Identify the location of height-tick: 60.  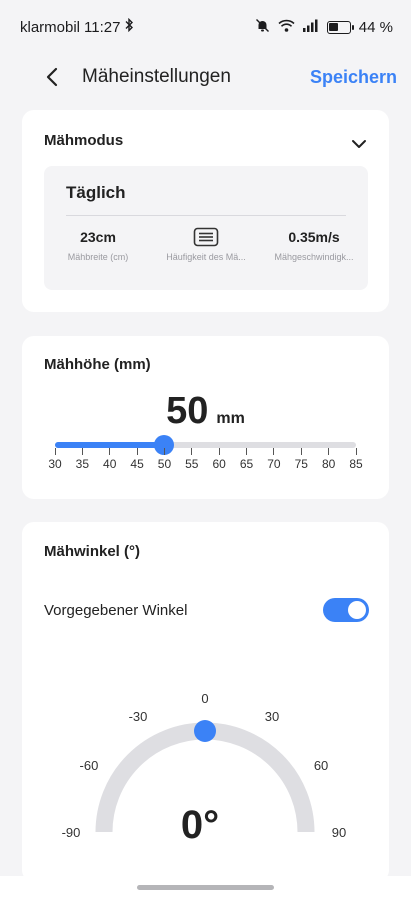
(219, 459).